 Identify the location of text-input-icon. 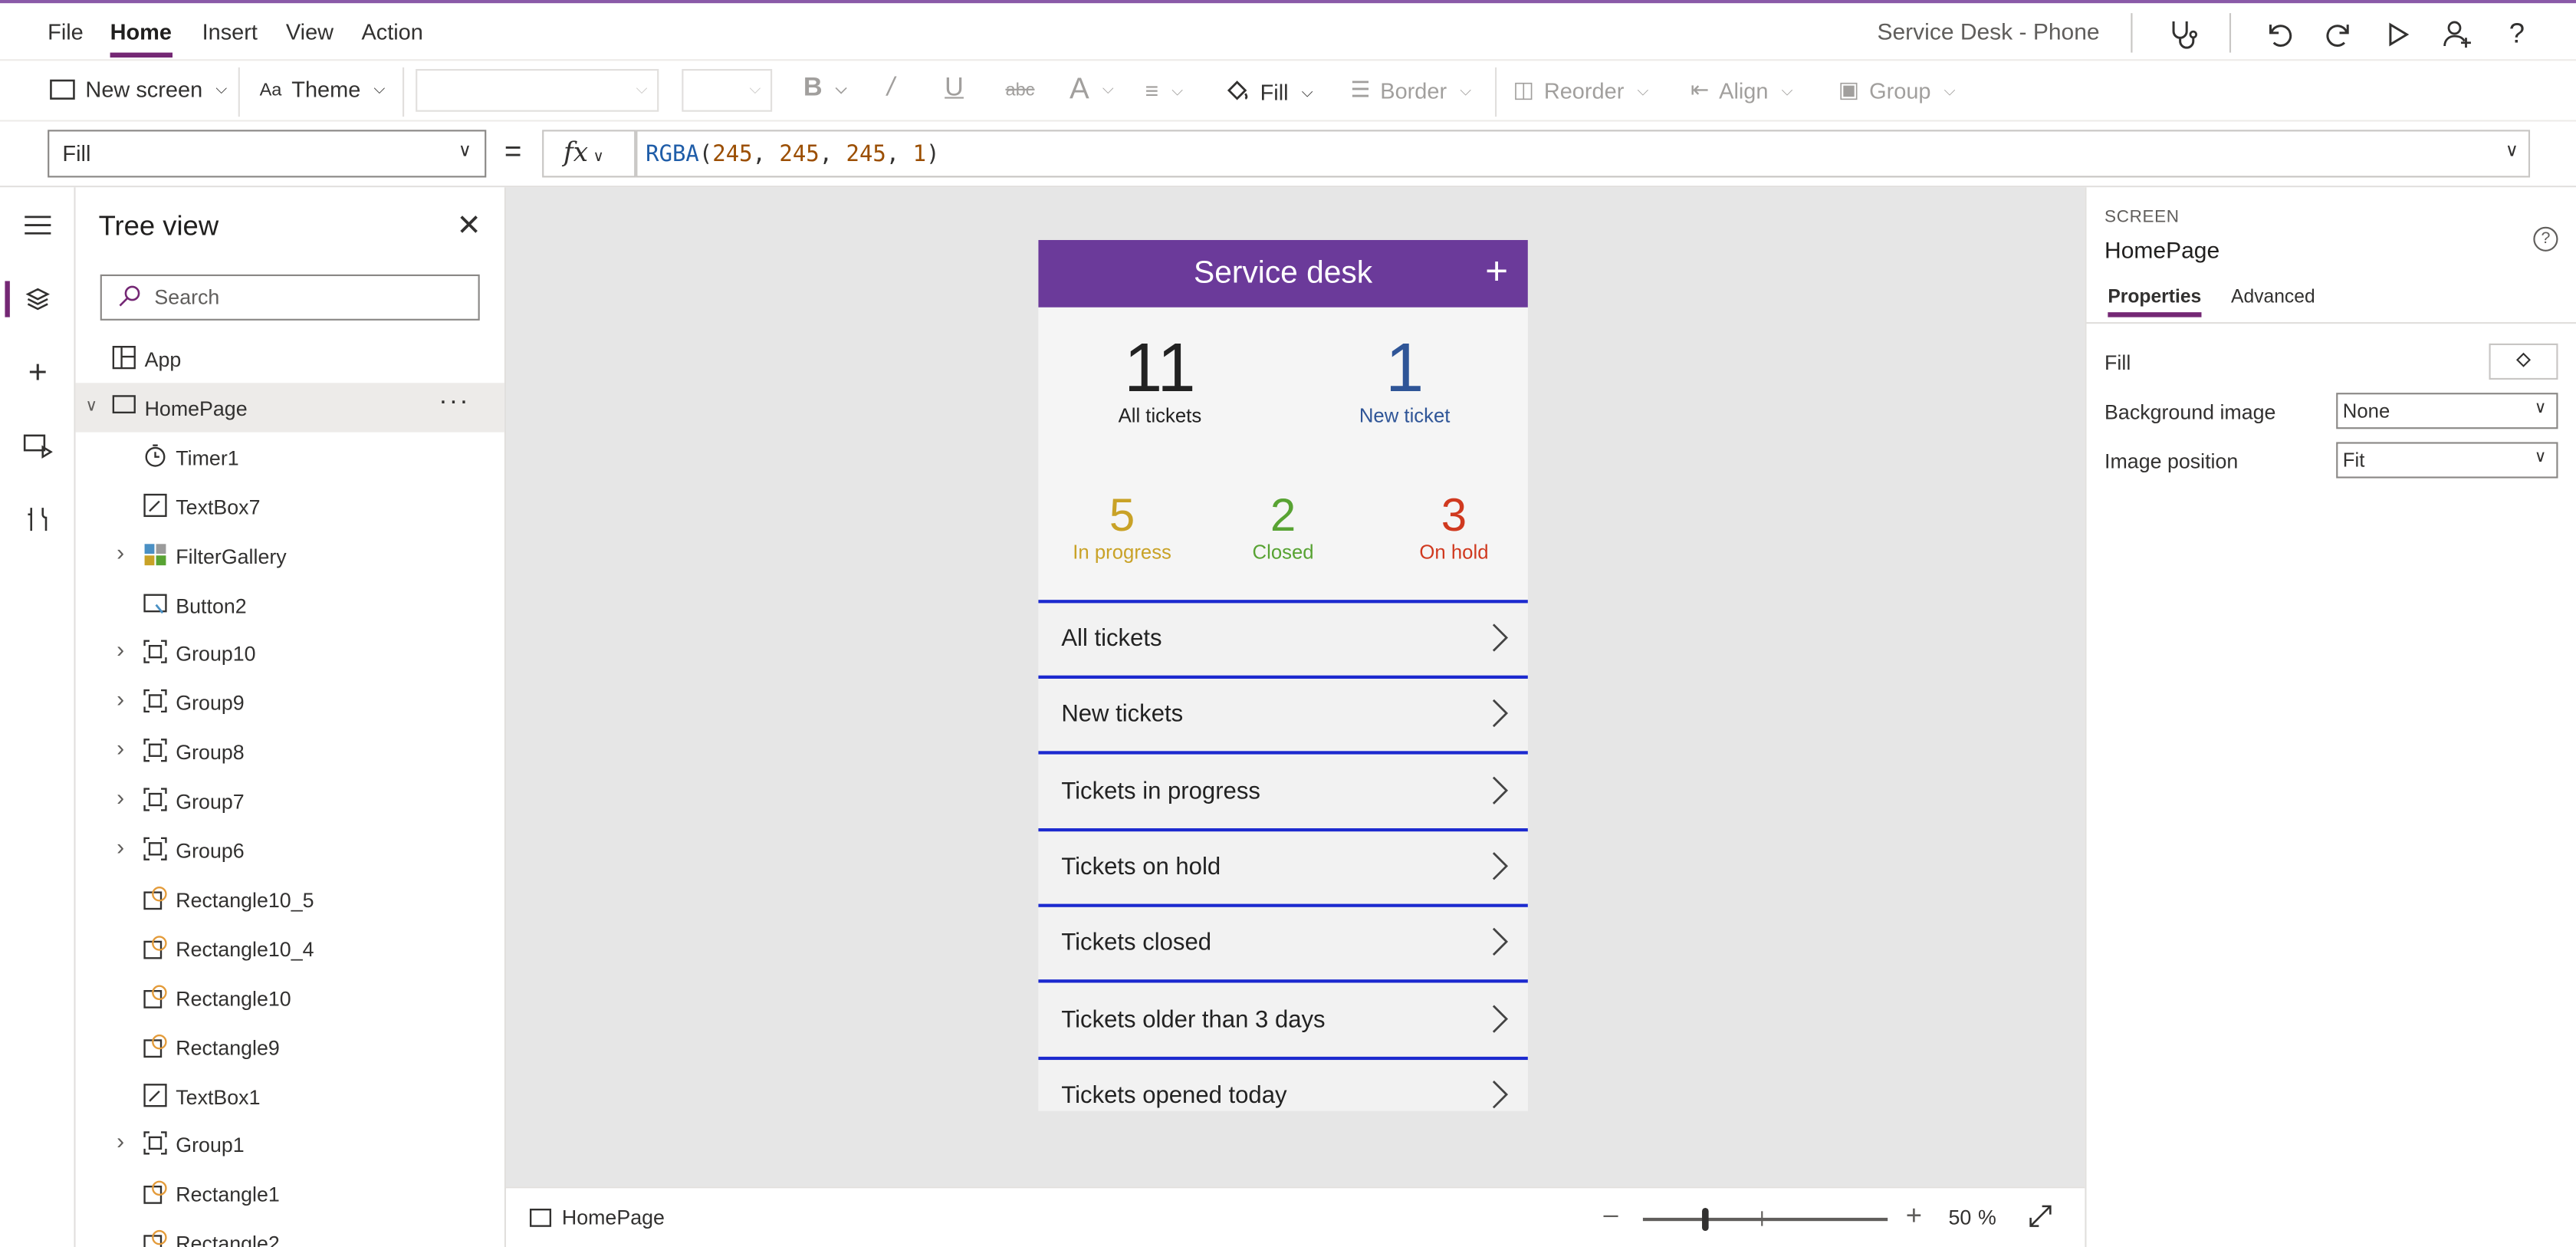
(156, 1095).